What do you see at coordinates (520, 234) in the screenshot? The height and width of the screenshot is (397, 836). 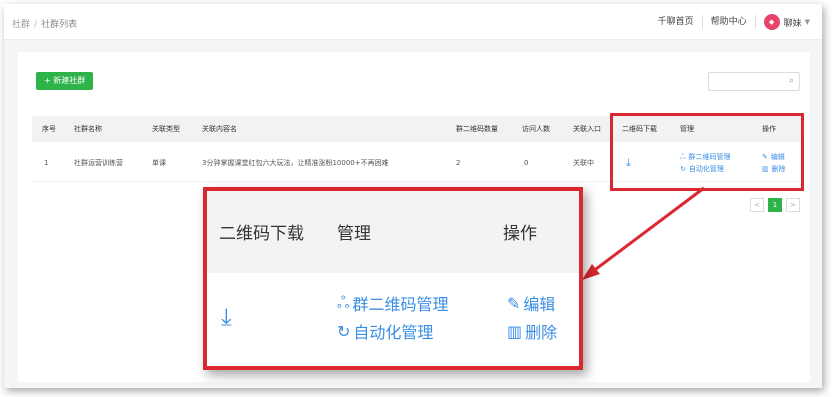 I see `zoom-header-actions: 操作` at bounding box center [520, 234].